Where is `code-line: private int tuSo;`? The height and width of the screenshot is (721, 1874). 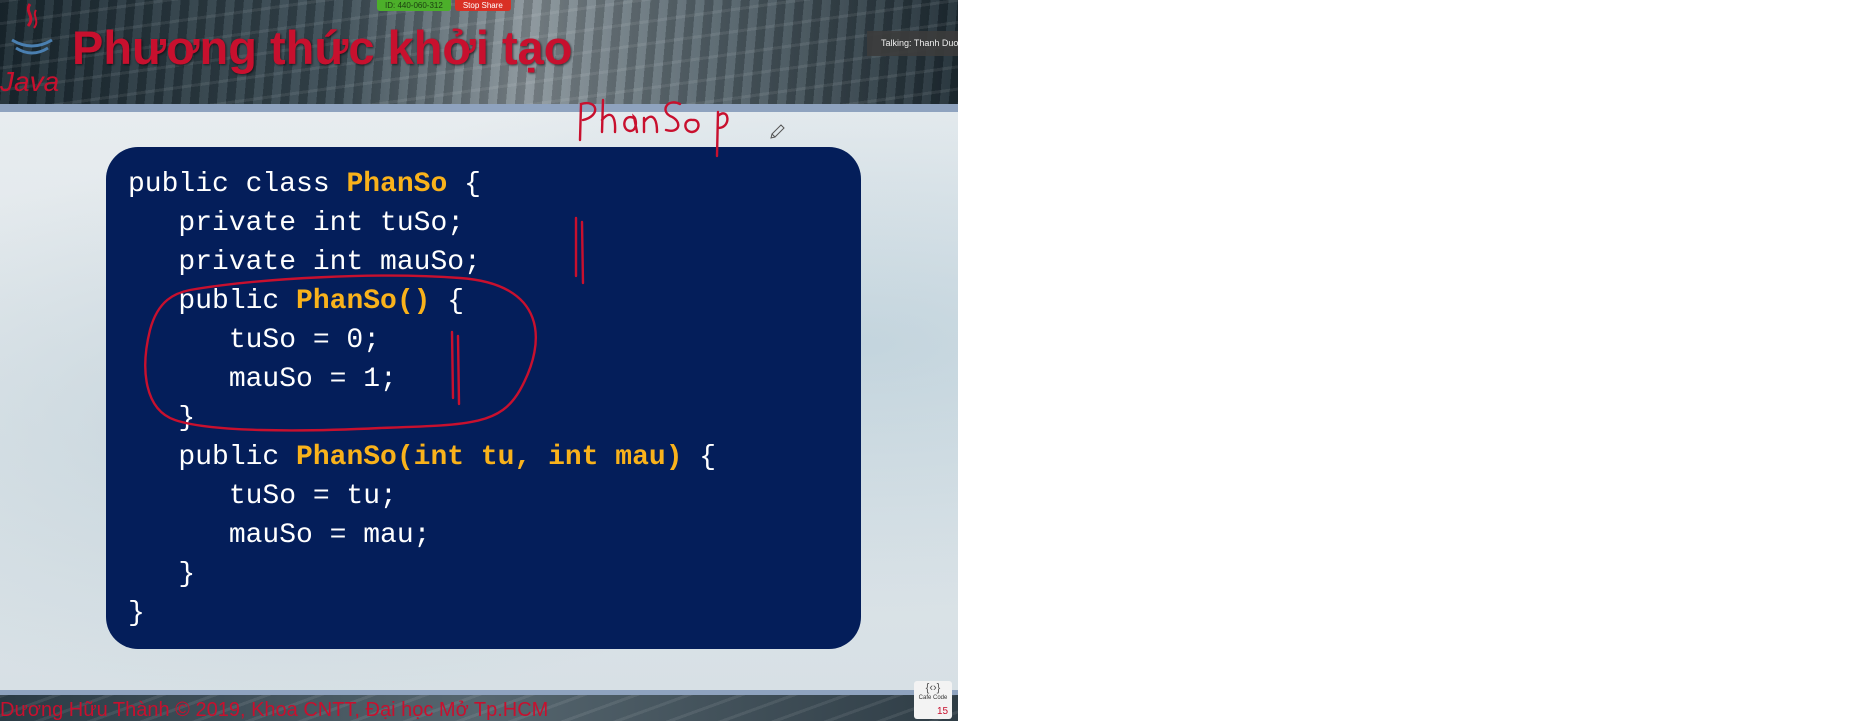 code-line: private int tuSo; is located at coordinates (422, 223).